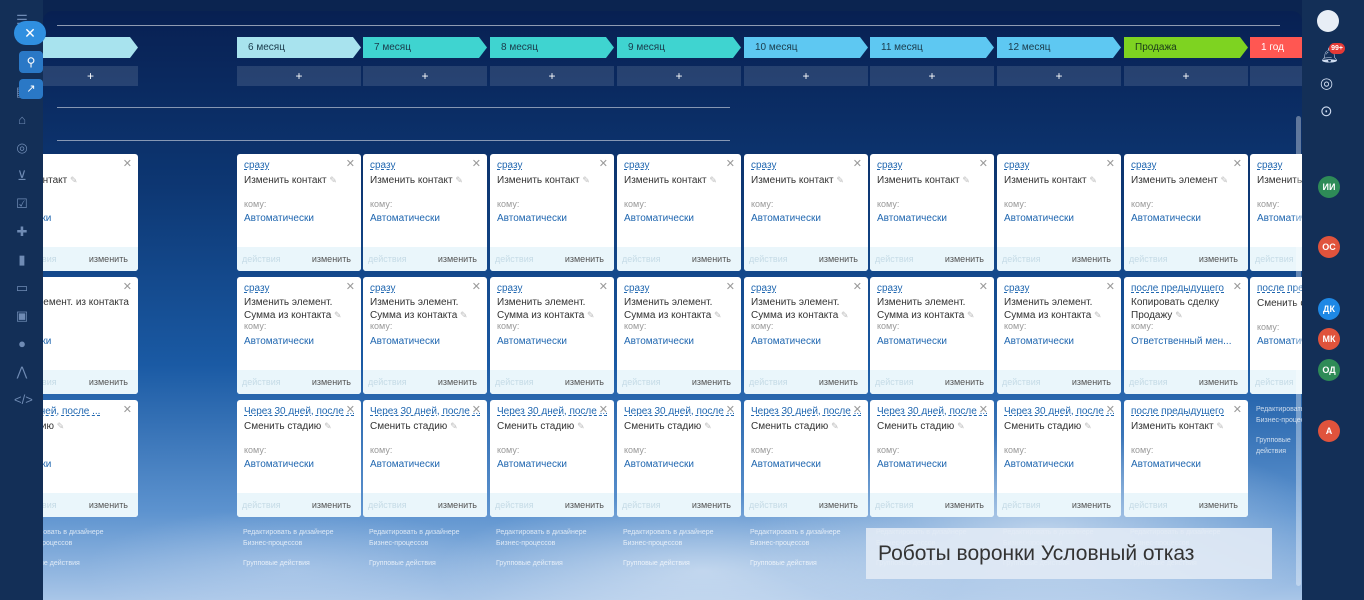  Describe the element at coordinates (1326, 111) in the screenshot. I see `search-chat-icon: ⊙` at that location.